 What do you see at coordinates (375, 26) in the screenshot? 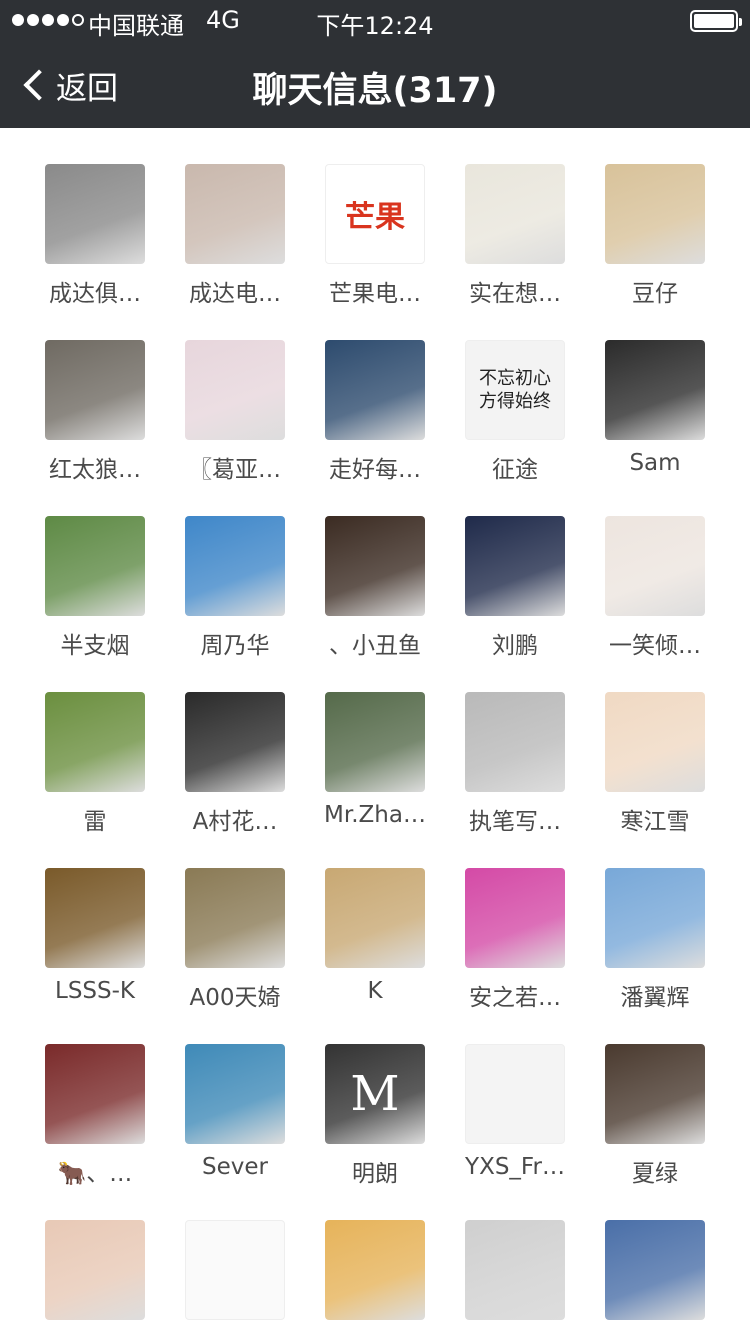
I see `status-time: 下午12:24` at bounding box center [375, 26].